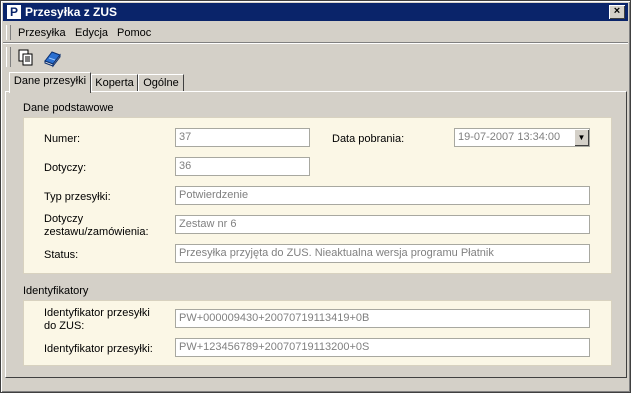  I want to click on label-id-zus-1: Identyfikator przesyłki, so click(97, 313).